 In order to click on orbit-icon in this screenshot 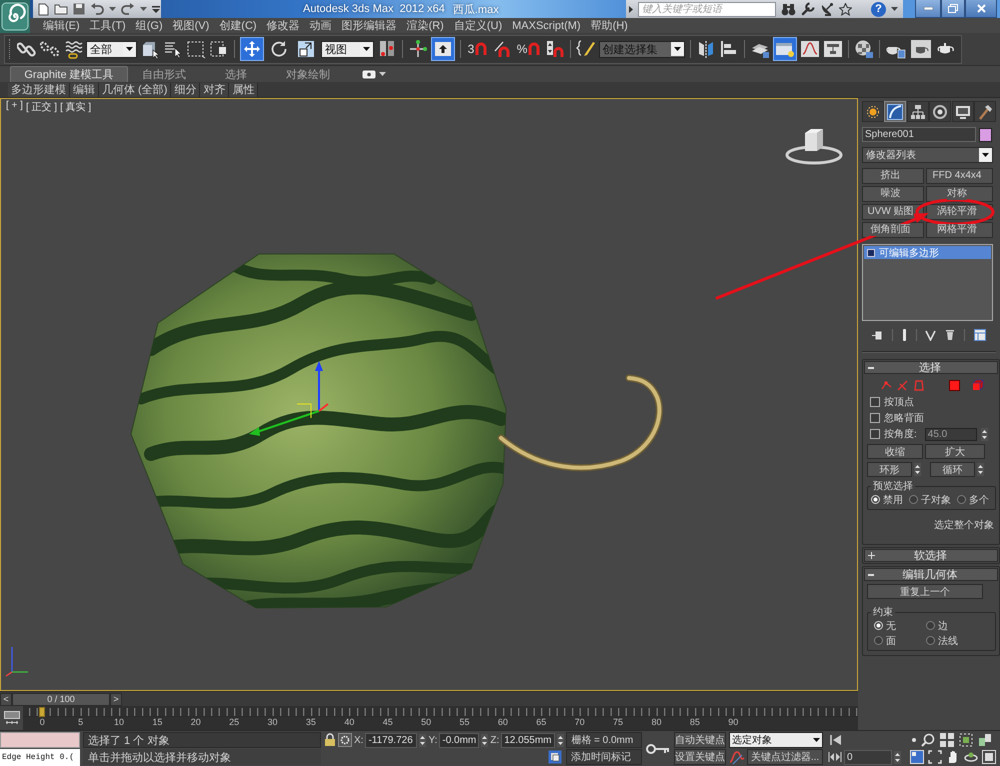, I will do `click(971, 757)`.